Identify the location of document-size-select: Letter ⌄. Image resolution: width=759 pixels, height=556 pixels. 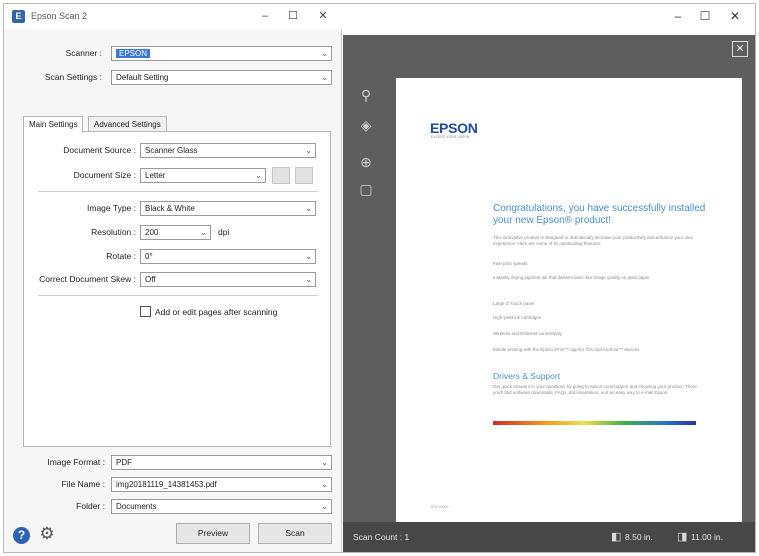
(203, 175).